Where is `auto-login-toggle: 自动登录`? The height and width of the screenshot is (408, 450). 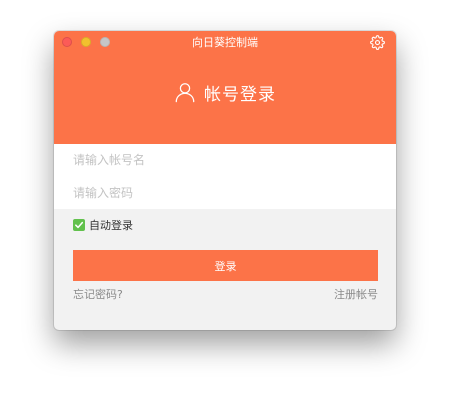 auto-login-toggle: 自动登录 is located at coordinates (103, 225).